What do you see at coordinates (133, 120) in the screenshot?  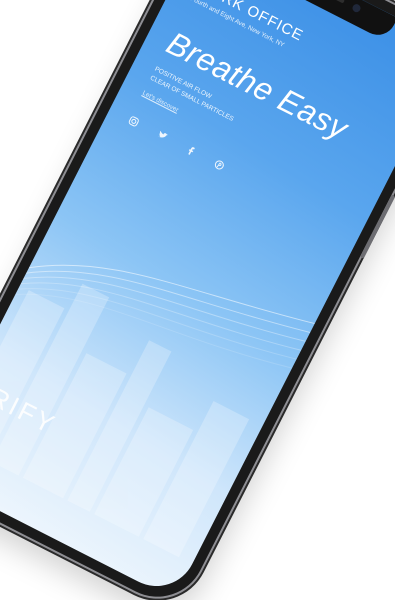 I see `instagram-icon` at bounding box center [133, 120].